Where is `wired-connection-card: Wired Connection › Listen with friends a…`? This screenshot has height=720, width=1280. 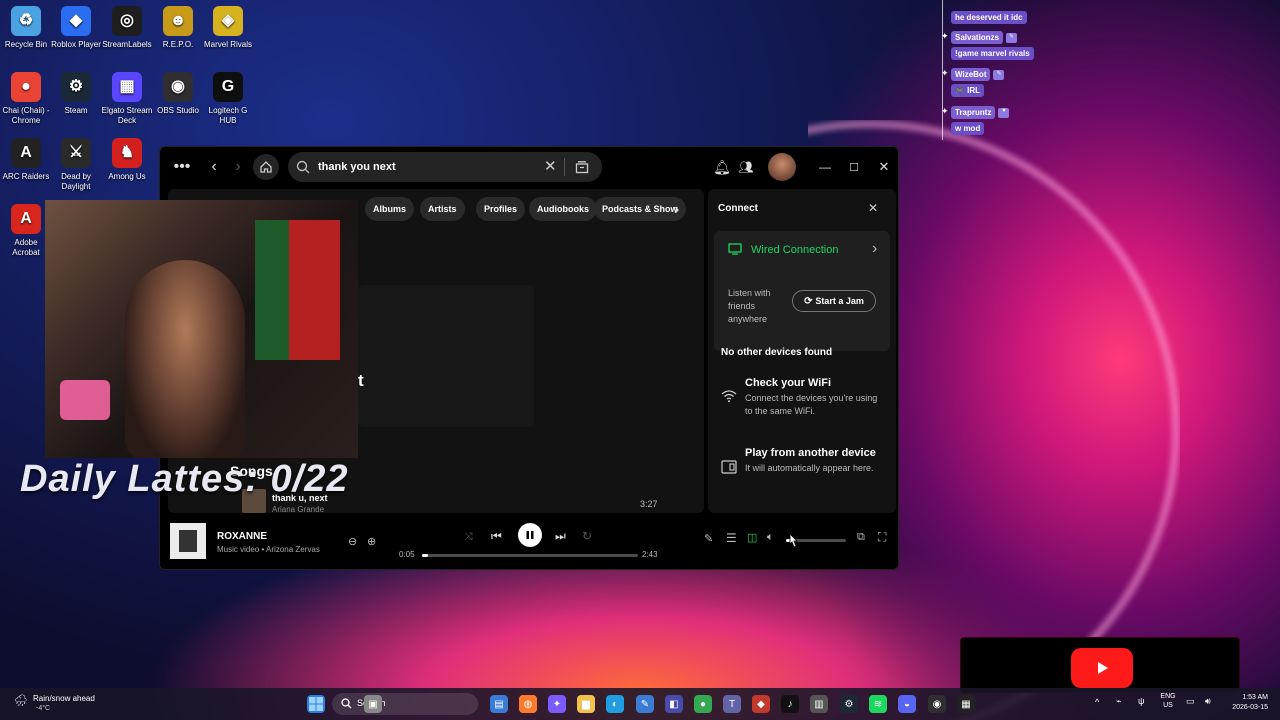 wired-connection-card: Wired Connection › Listen with friends a… is located at coordinates (802, 291).